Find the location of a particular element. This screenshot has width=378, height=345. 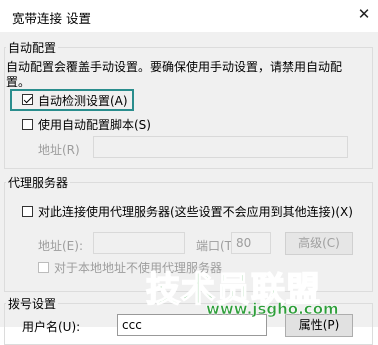

advanced-button: 高级(C) is located at coordinates (319, 243).